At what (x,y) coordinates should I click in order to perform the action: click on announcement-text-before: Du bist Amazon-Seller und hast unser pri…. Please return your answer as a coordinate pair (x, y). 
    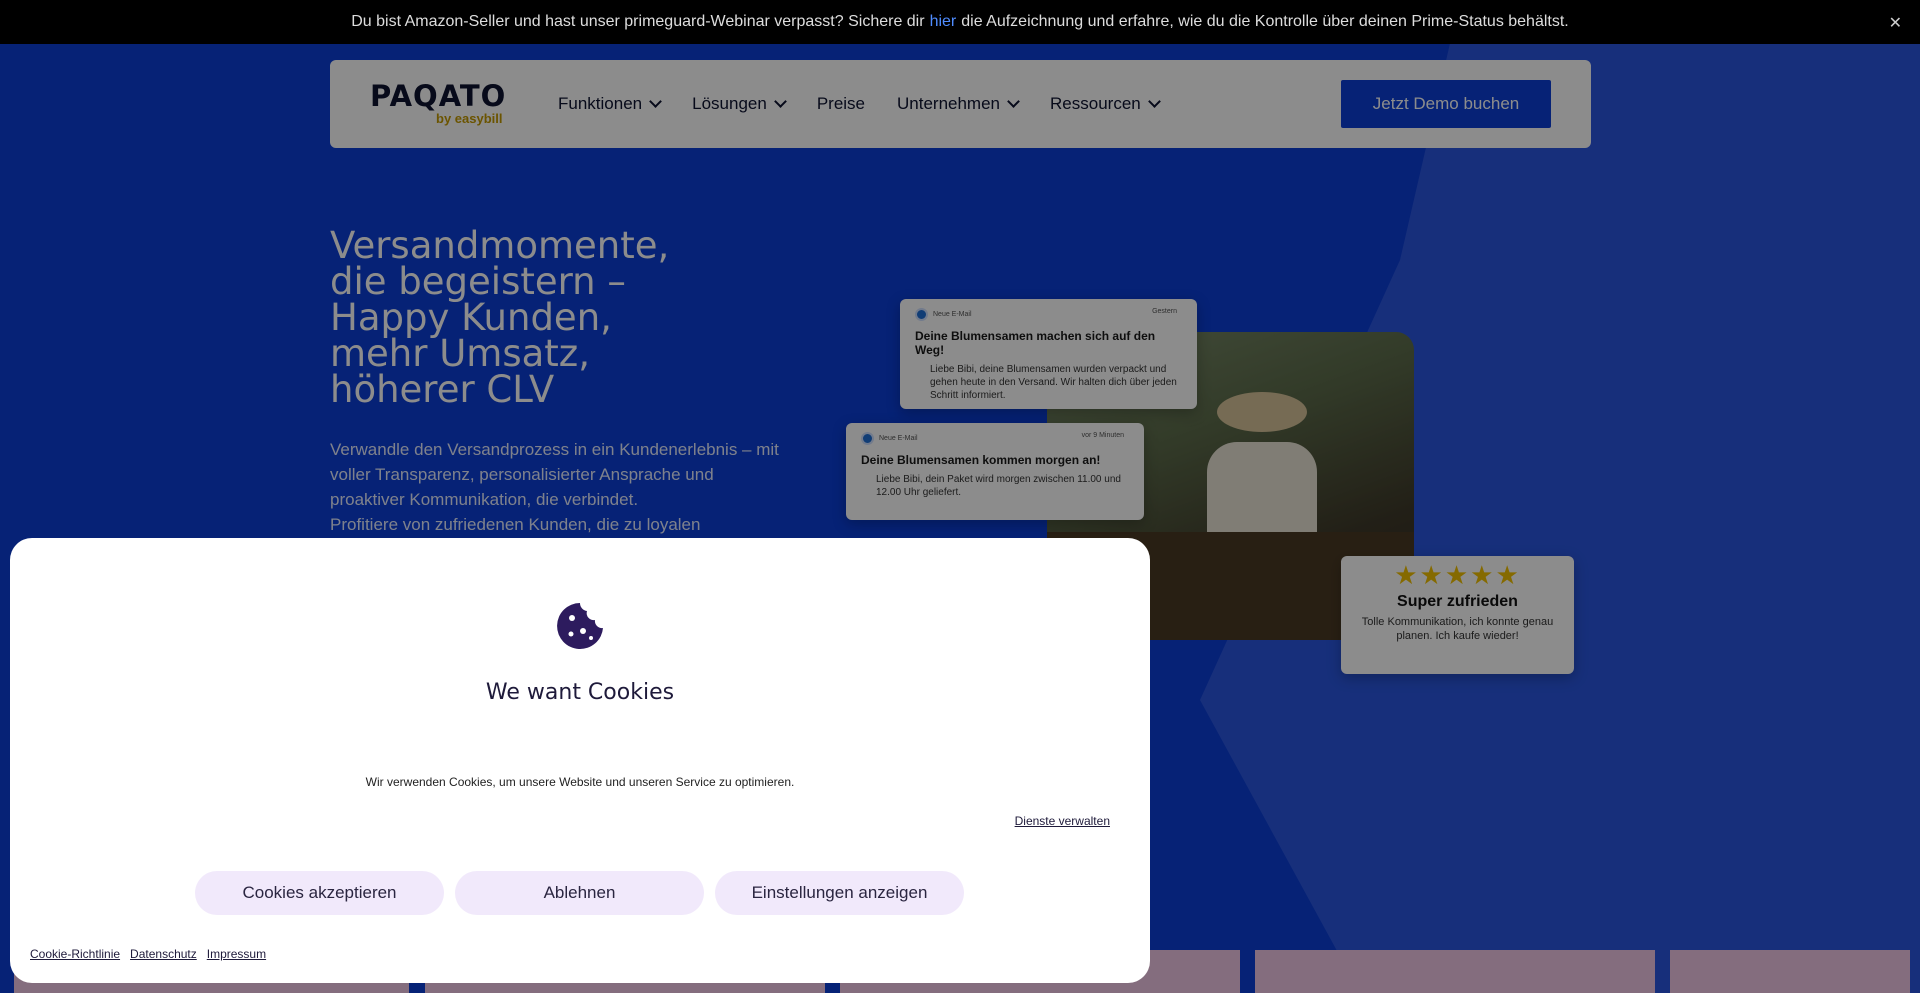
    Looking at the image, I should click on (638, 21).